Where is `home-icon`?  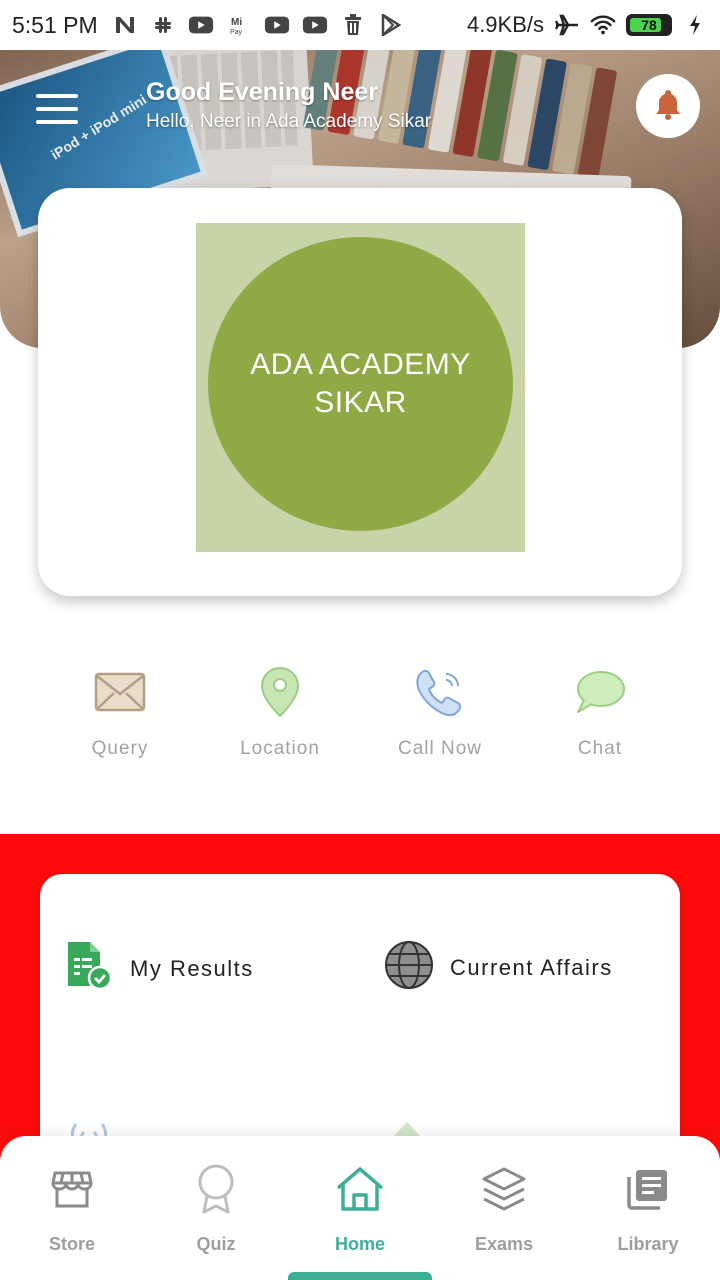
home-icon is located at coordinates (360, 1189).